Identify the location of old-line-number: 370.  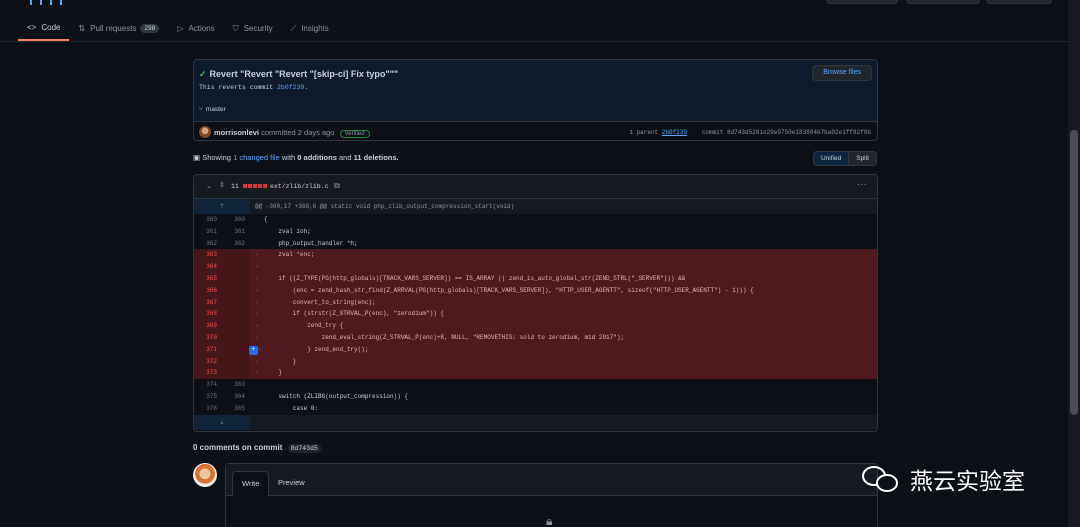
(208, 337).